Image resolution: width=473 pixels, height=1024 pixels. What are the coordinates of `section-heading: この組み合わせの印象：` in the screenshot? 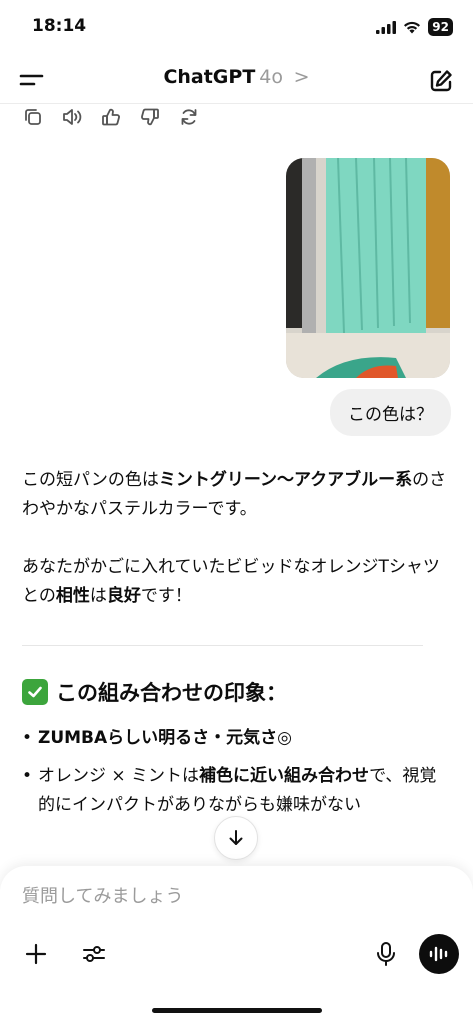 It's located at (154, 692).